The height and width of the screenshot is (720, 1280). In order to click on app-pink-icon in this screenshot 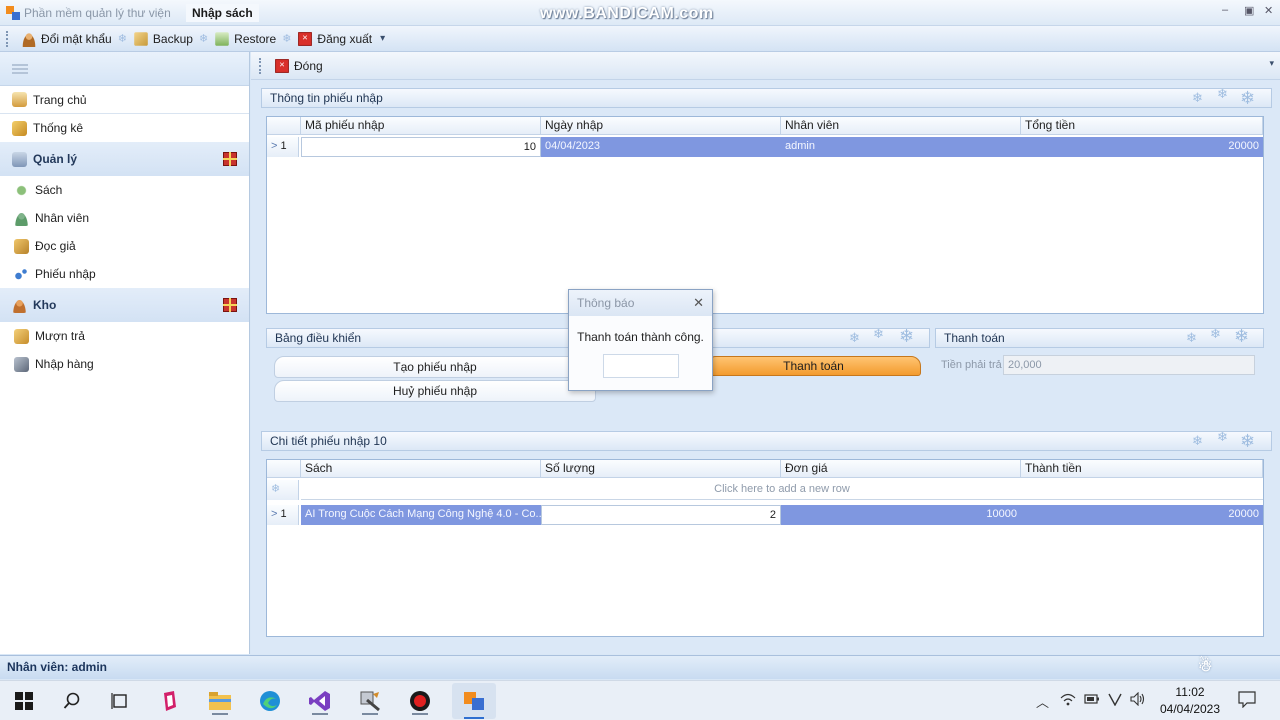, I will do `click(170, 701)`.